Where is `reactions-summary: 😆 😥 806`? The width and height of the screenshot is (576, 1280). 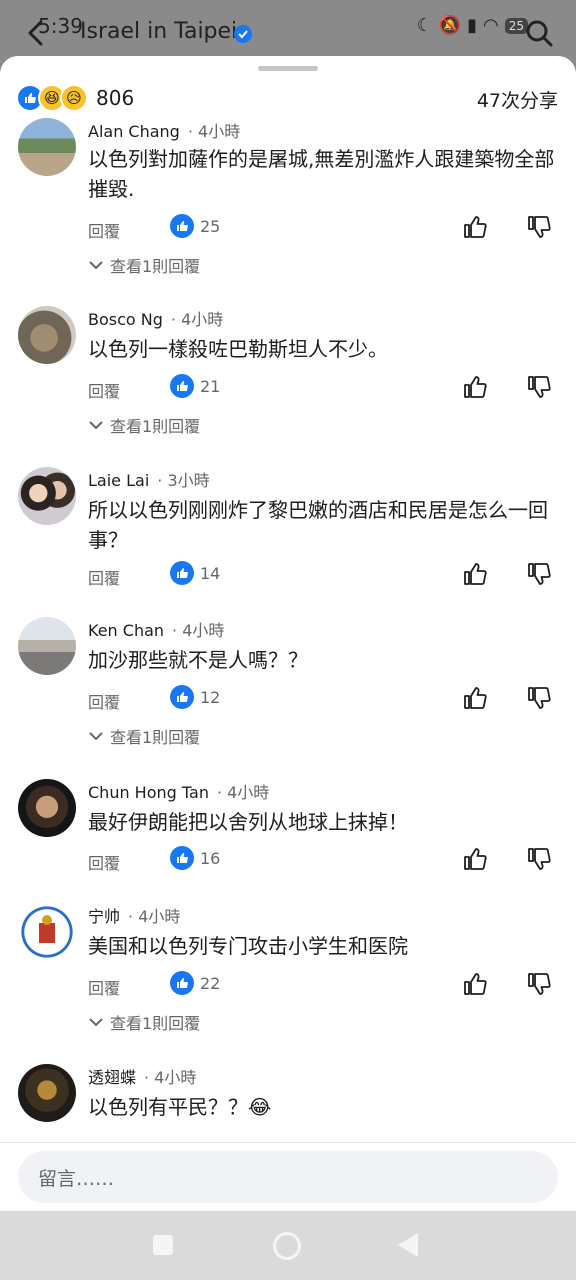
reactions-summary: 😆 😥 806 is located at coordinates (75, 98).